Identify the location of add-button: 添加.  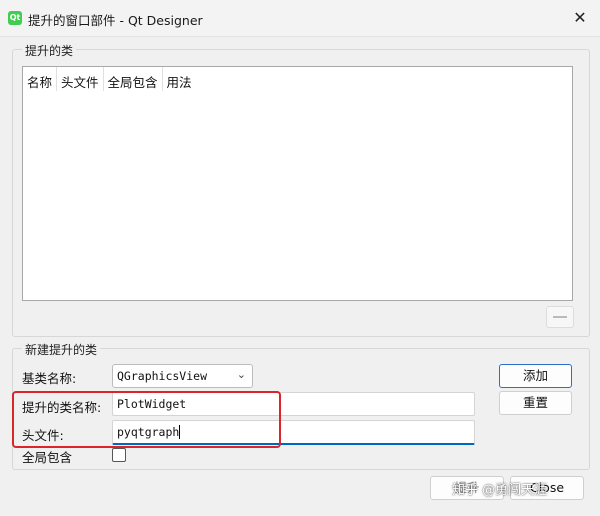
(535, 376).